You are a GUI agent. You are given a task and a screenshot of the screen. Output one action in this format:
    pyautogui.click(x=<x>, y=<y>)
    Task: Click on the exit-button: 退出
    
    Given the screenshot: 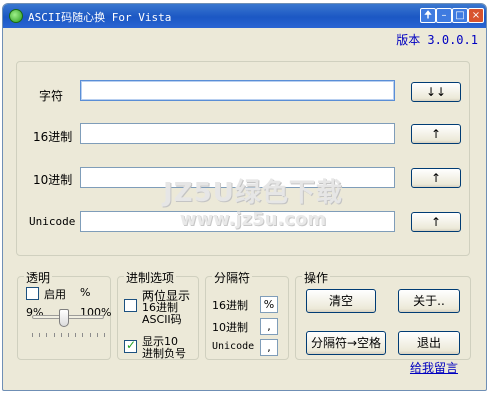 What is the action you would take?
    pyautogui.click(x=429, y=343)
    